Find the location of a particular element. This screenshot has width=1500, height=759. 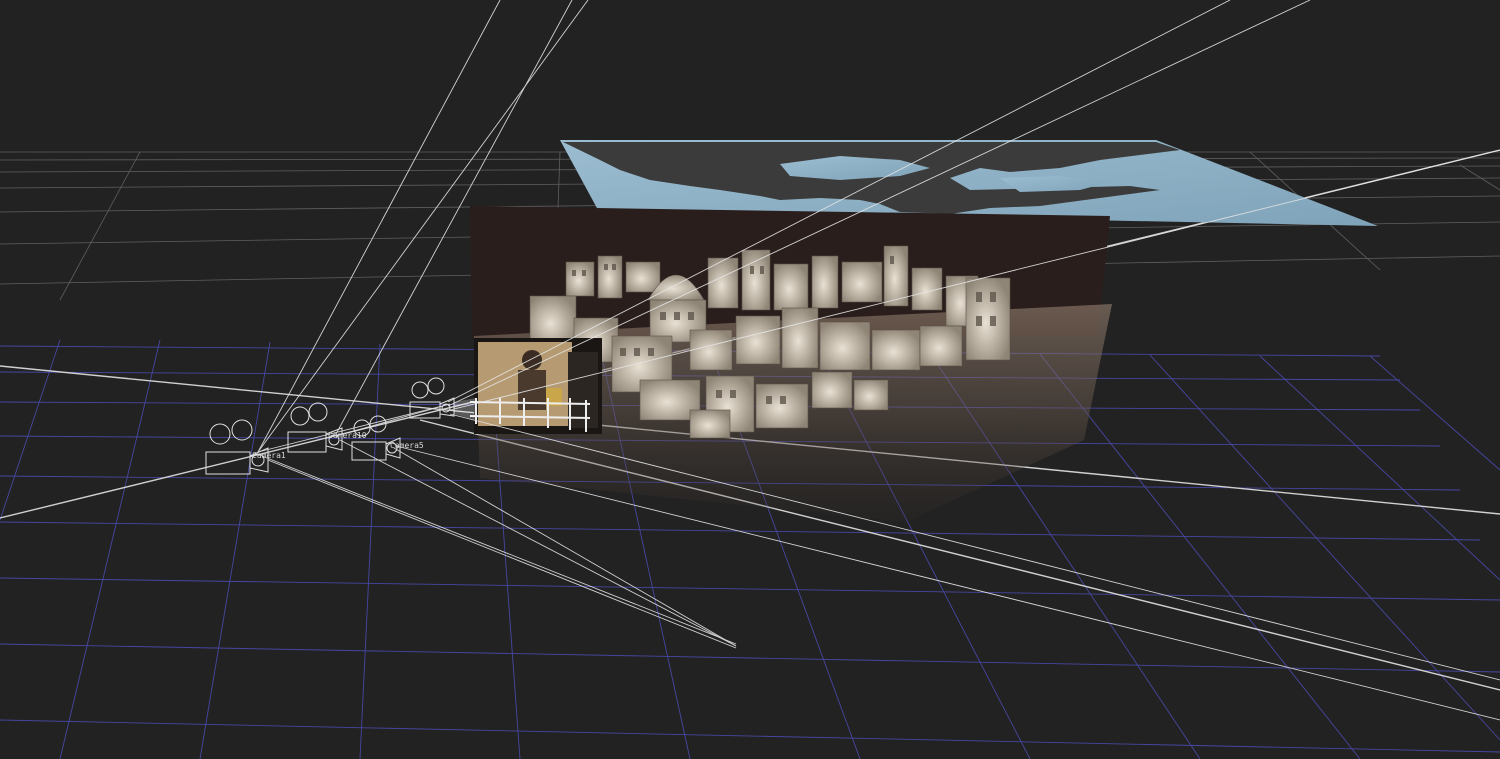

camera-1: Camera1 is located at coordinates (245, 447).